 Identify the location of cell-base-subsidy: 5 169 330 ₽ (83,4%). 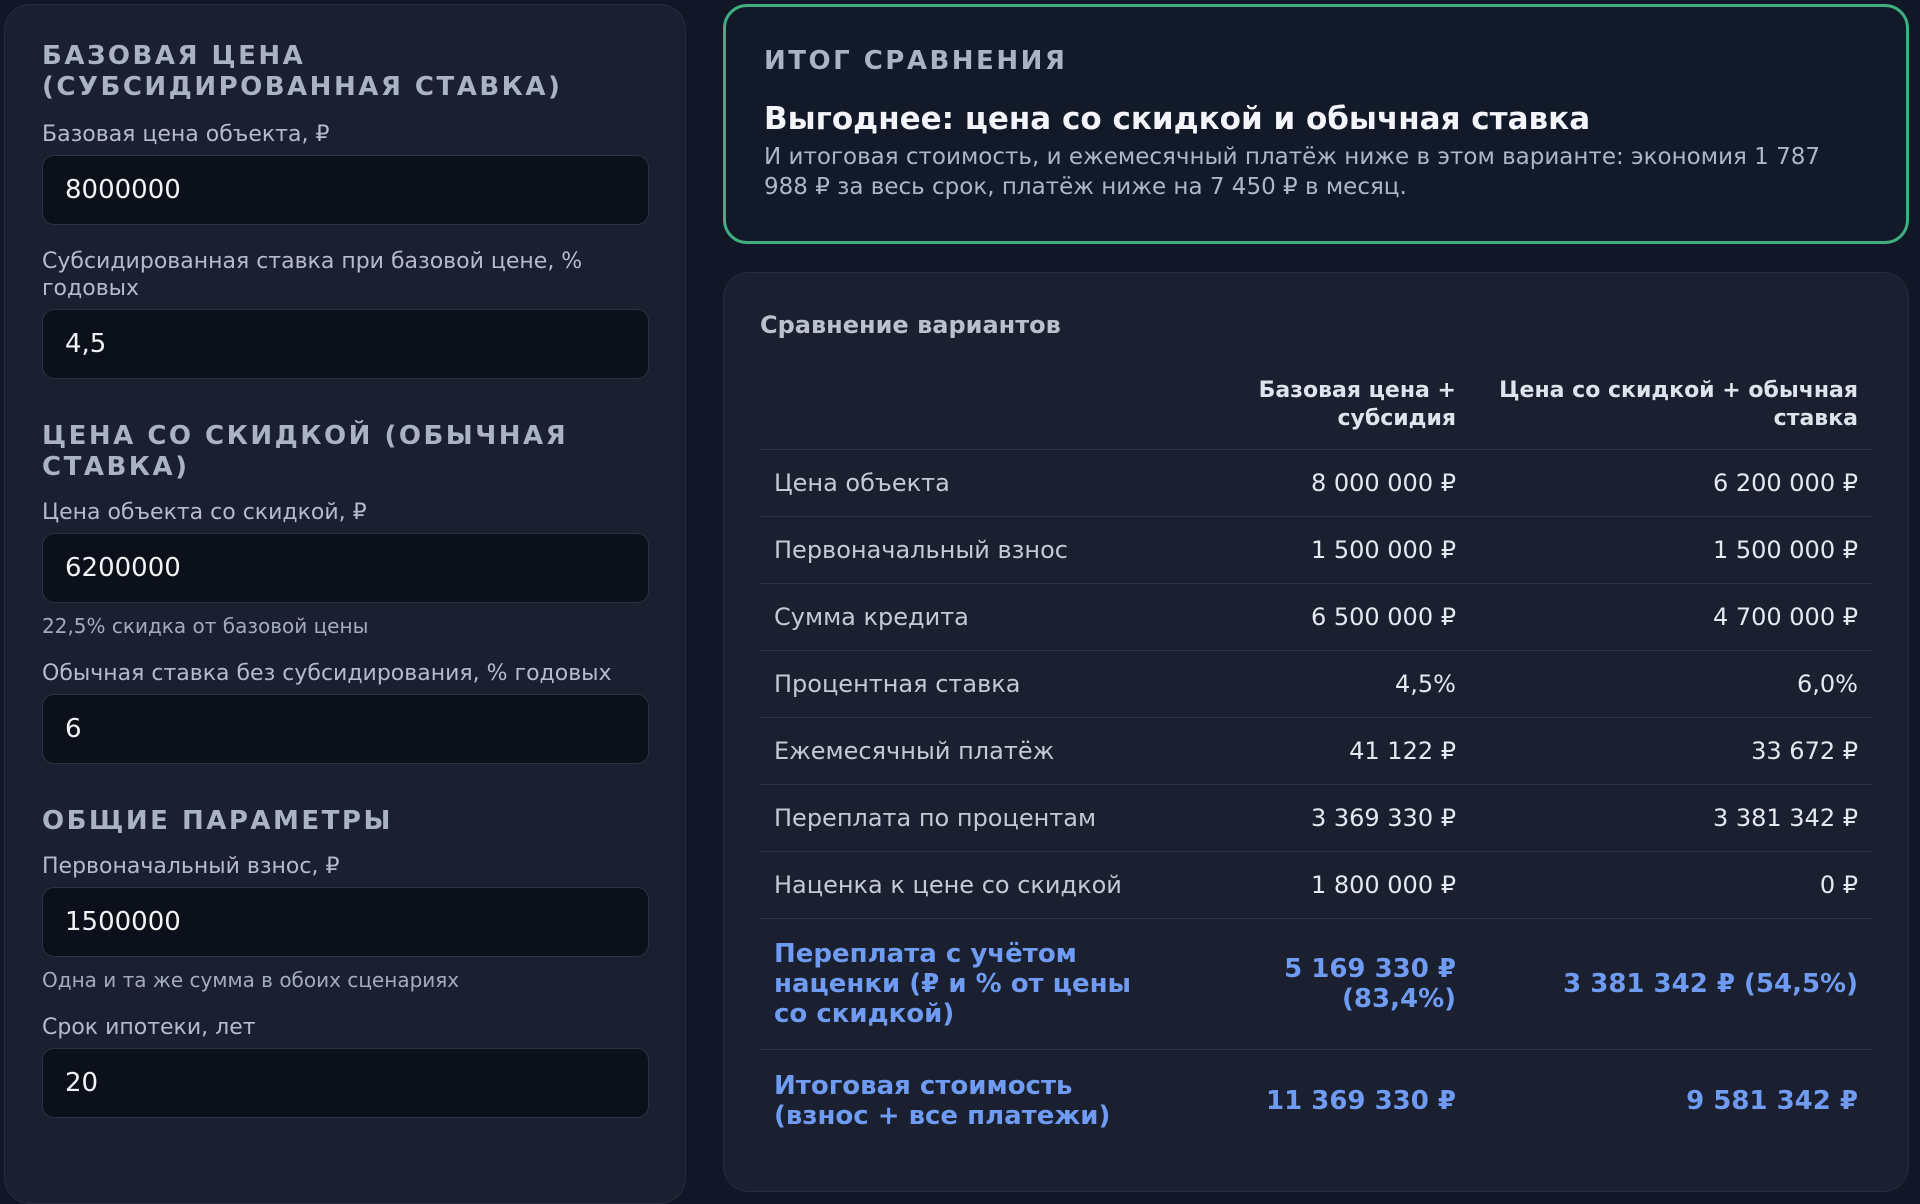
(1325, 984).